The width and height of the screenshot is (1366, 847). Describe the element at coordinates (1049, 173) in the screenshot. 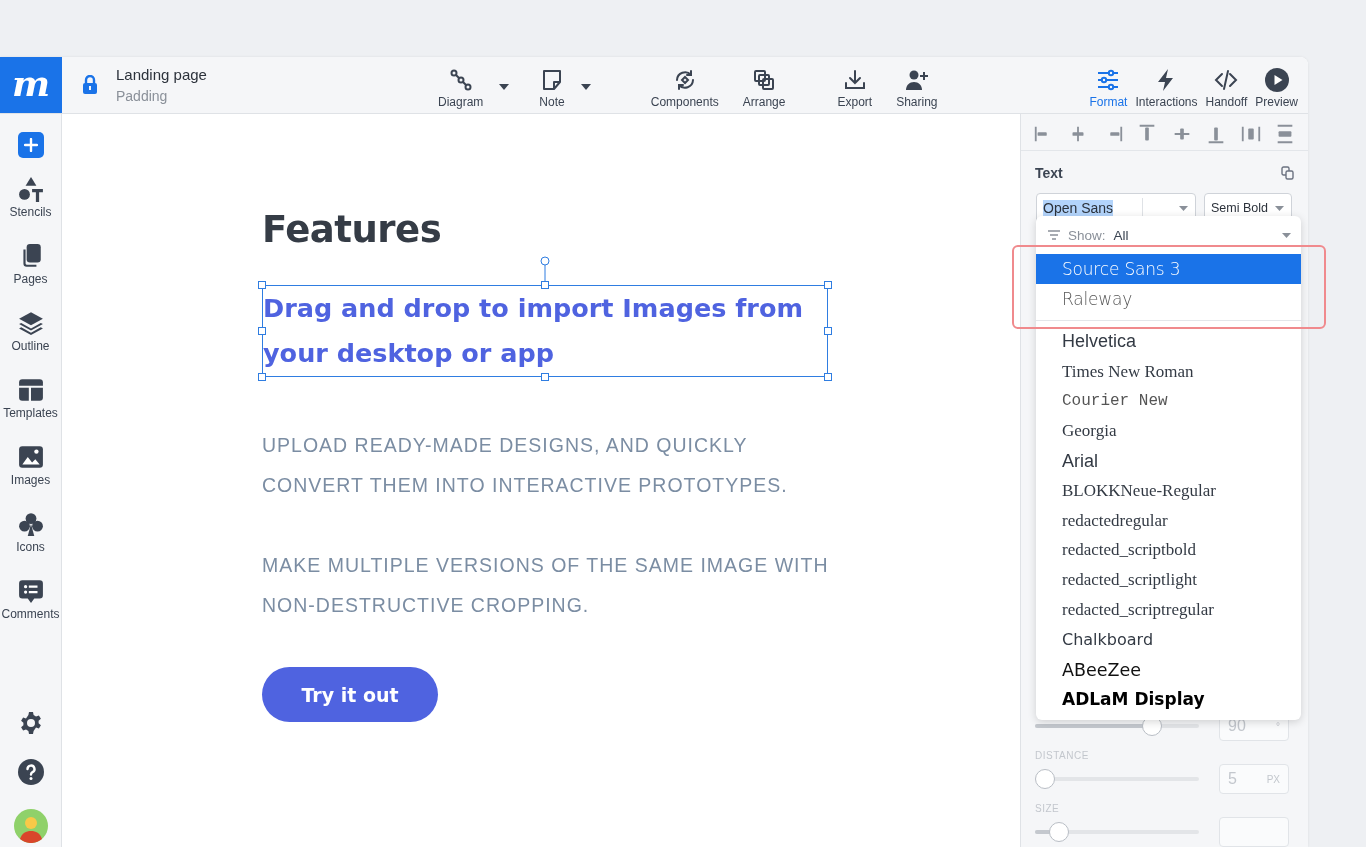

I see `section-title: Text` at that location.